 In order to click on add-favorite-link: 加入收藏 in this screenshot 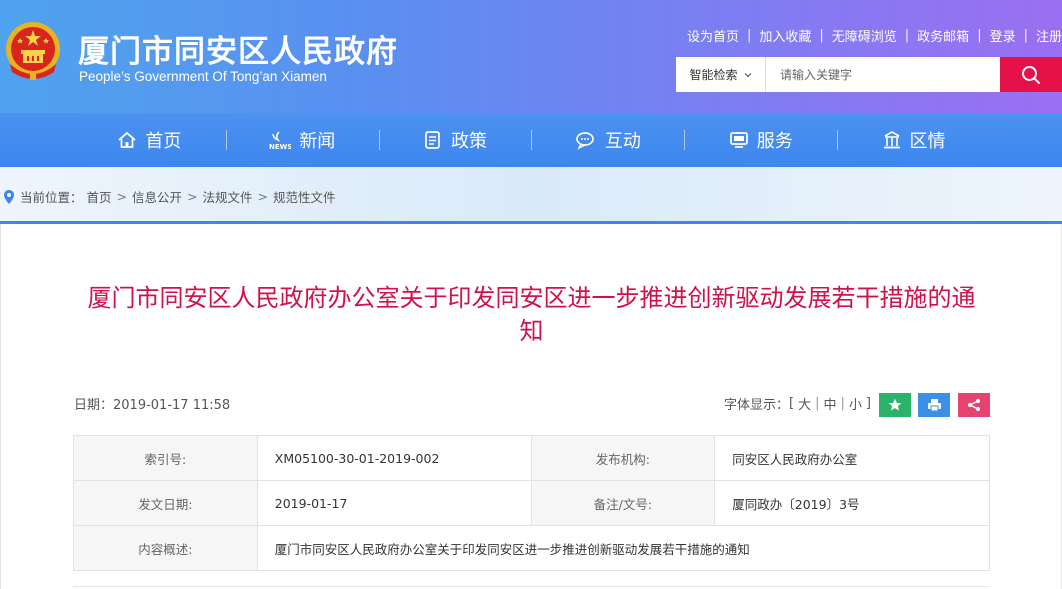, I will do `click(785, 35)`.